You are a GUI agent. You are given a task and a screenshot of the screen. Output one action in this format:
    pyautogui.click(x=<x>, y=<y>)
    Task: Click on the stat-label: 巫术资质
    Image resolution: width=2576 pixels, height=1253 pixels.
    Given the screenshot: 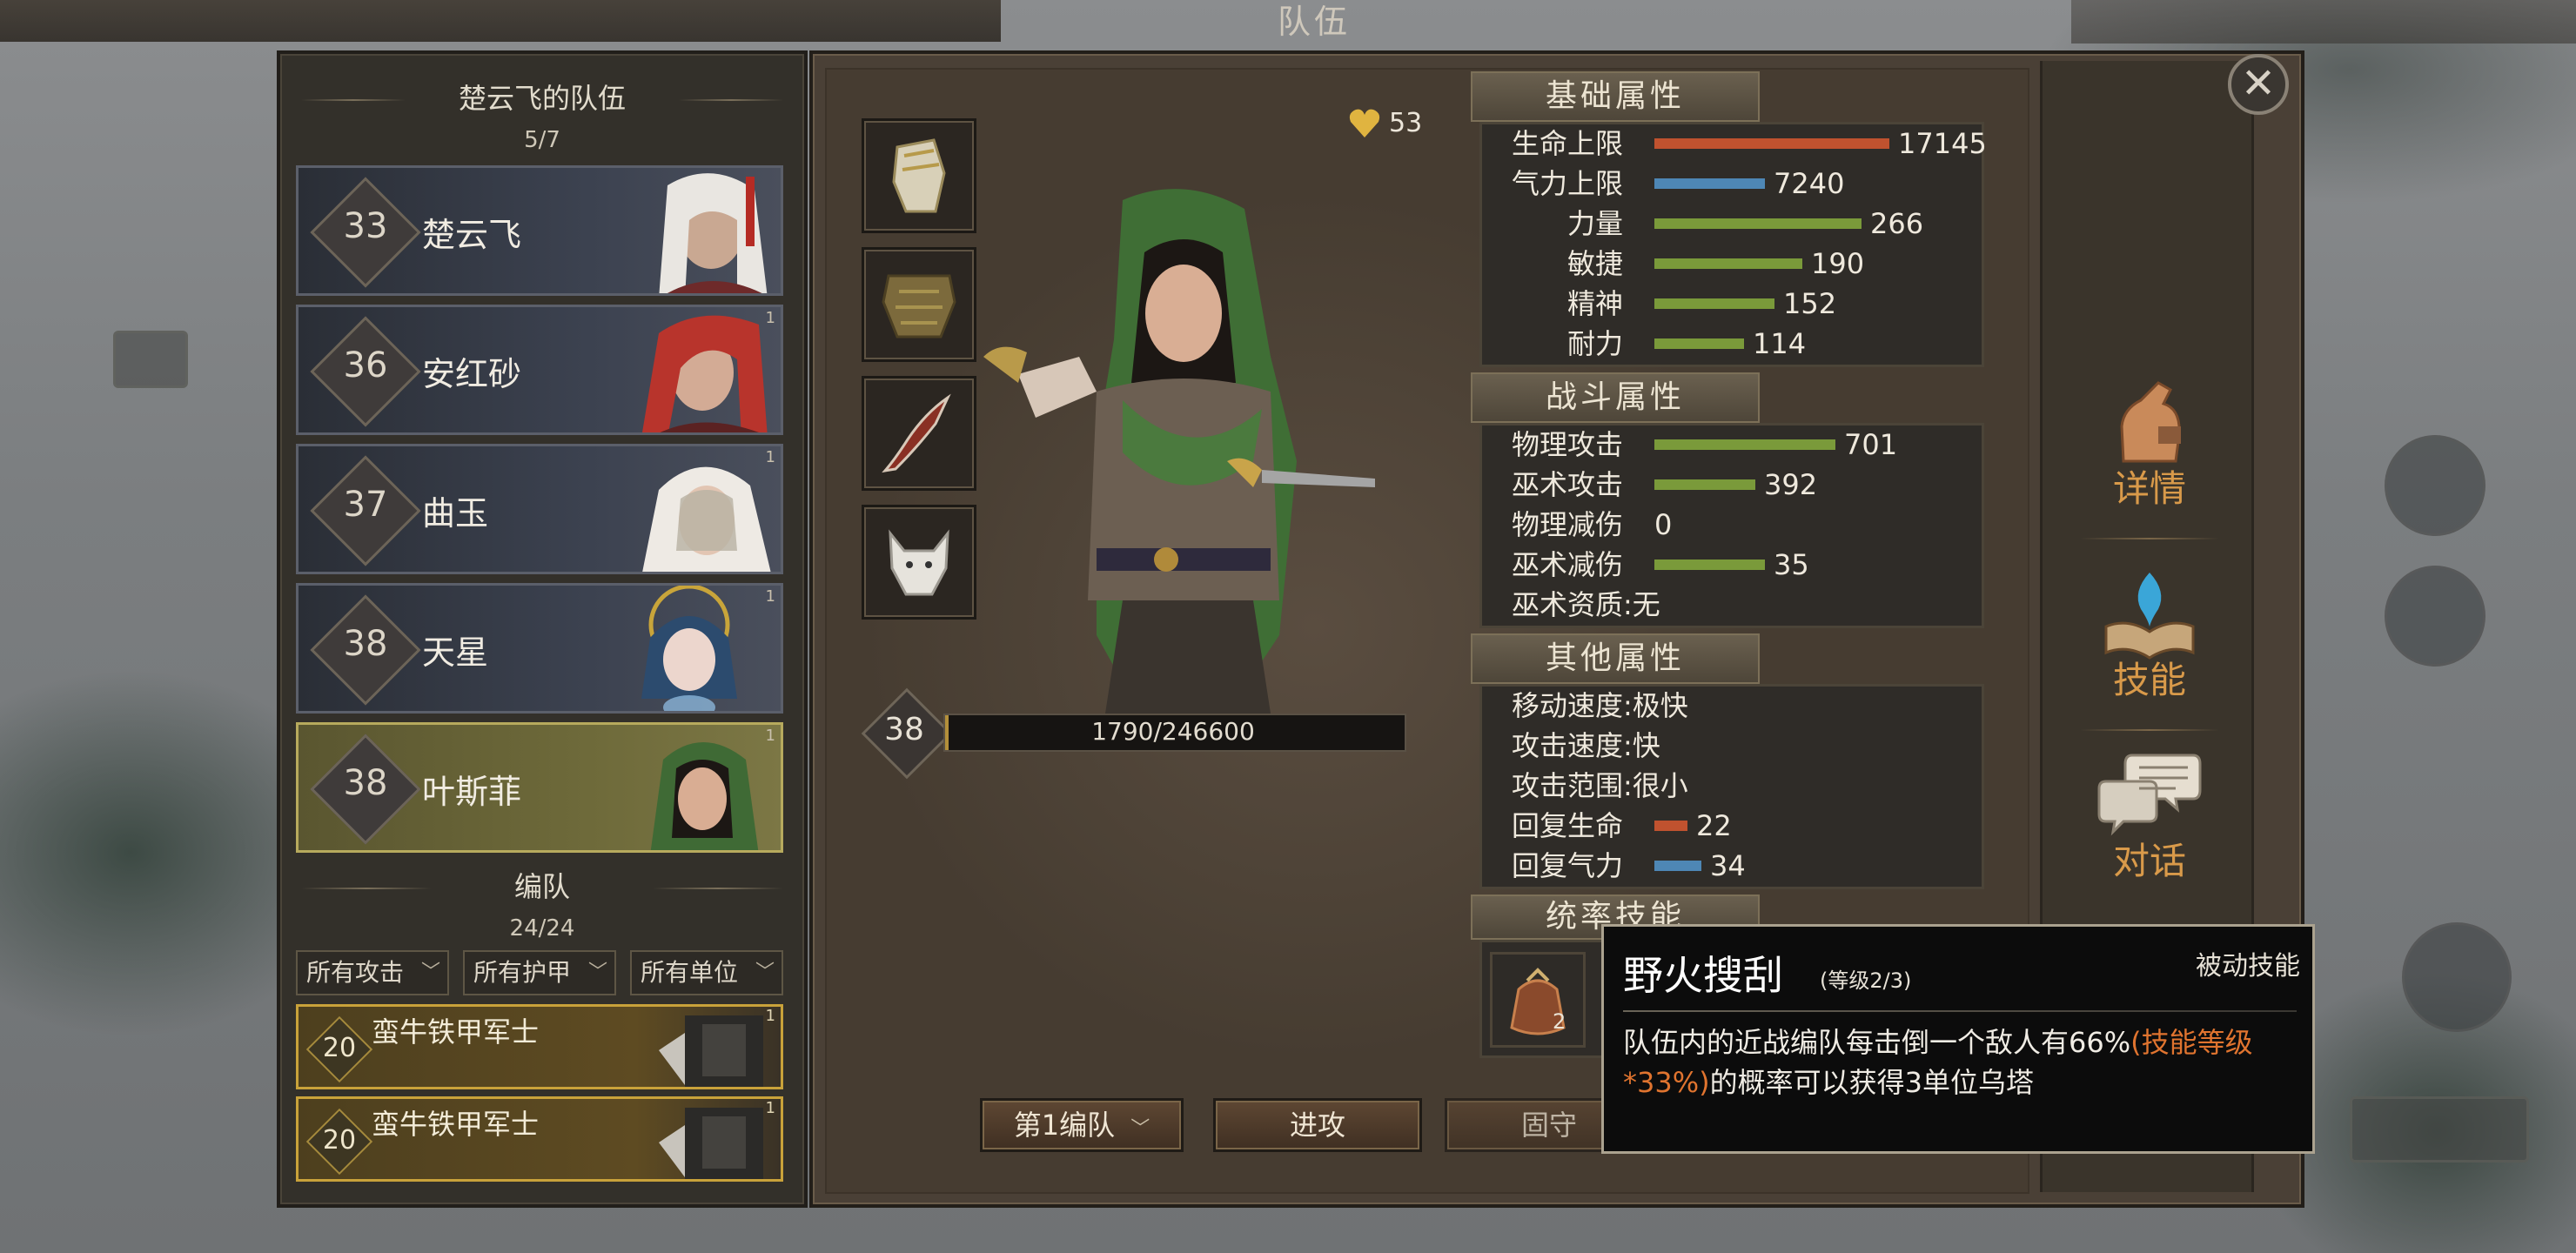 What is the action you would take?
    pyautogui.click(x=1567, y=604)
    